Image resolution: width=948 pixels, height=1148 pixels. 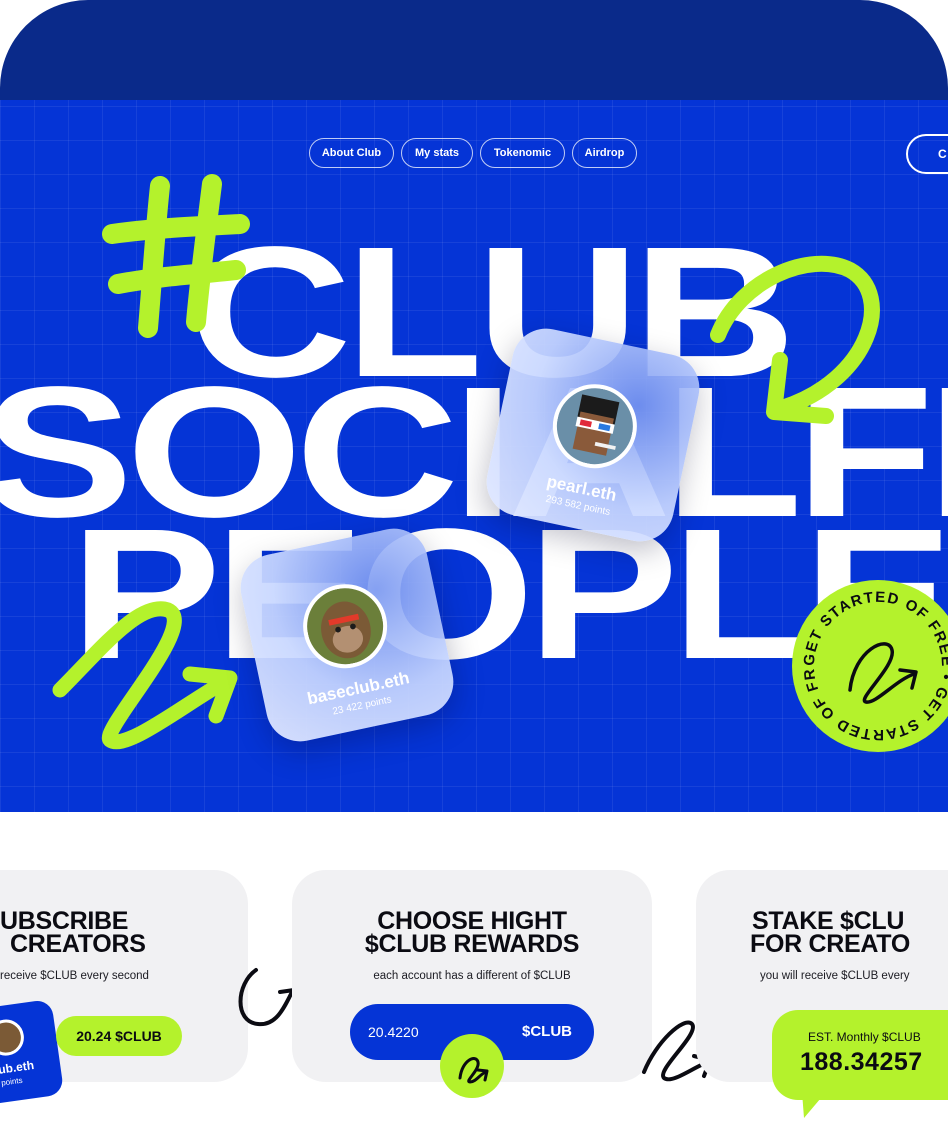 What do you see at coordinates (437, 153) in the screenshot?
I see `nav-my-stats: My stats` at bounding box center [437, 153].